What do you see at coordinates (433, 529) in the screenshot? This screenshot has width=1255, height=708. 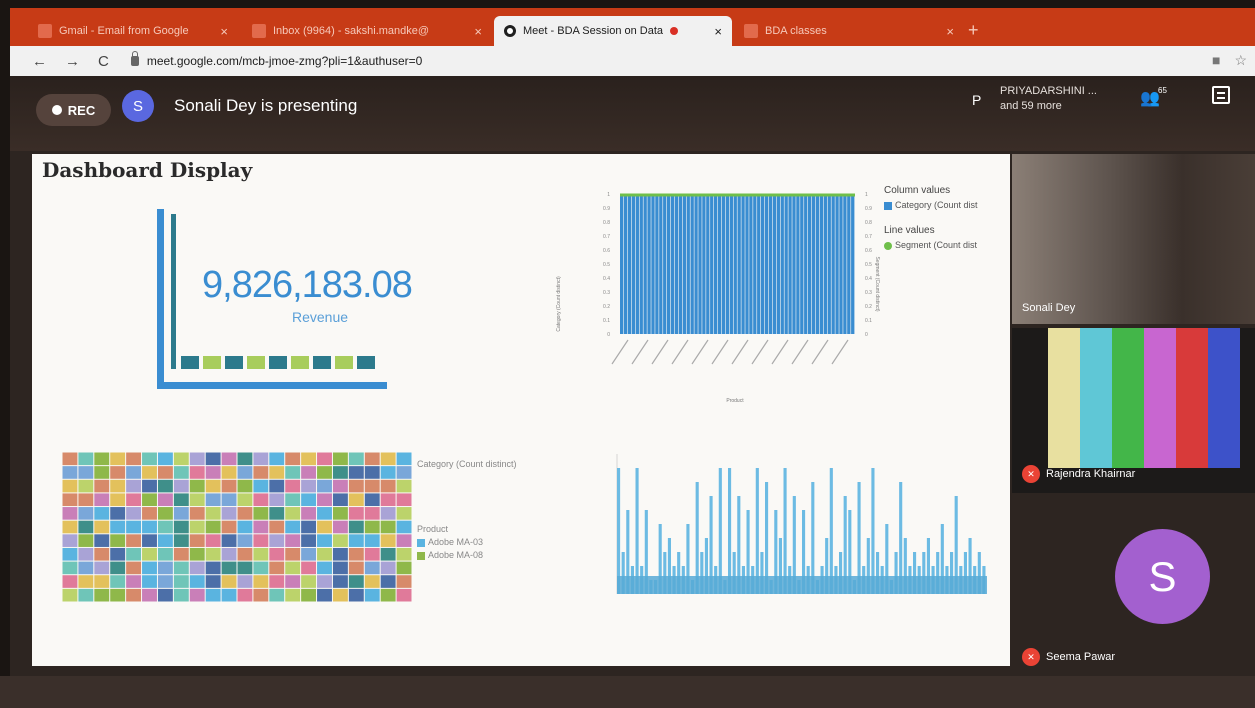 I see `legend-product-heading: Product` at bounding box center [433, 529].